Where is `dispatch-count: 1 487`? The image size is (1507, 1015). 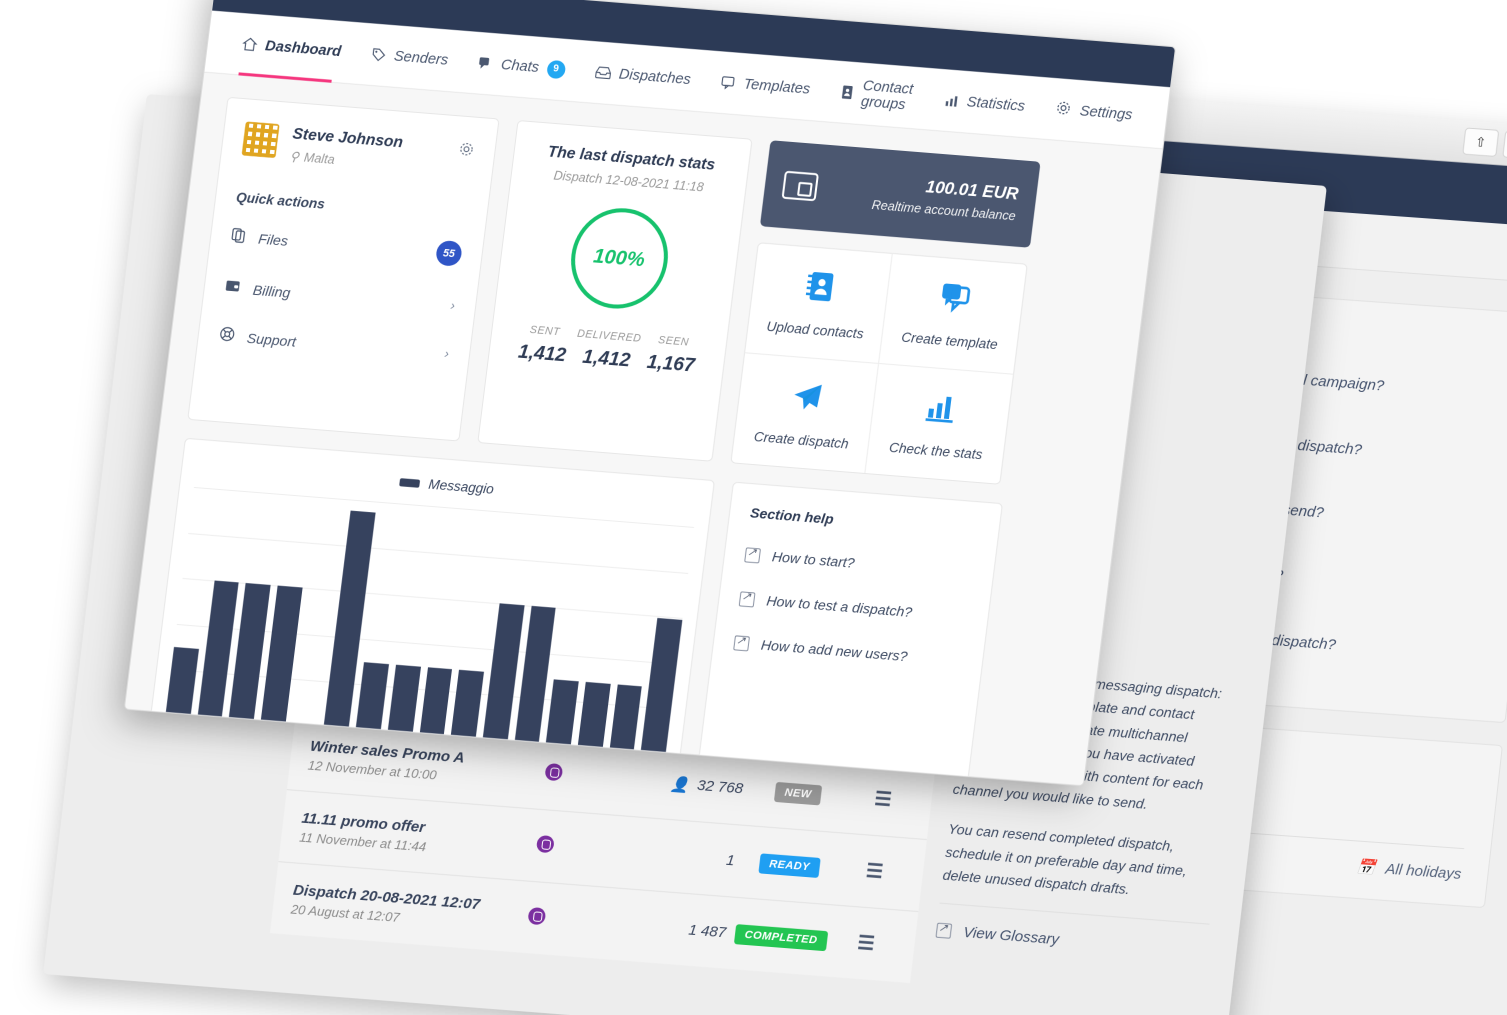
dispatch-count: 1 487 is located at coordinates (707, 931).